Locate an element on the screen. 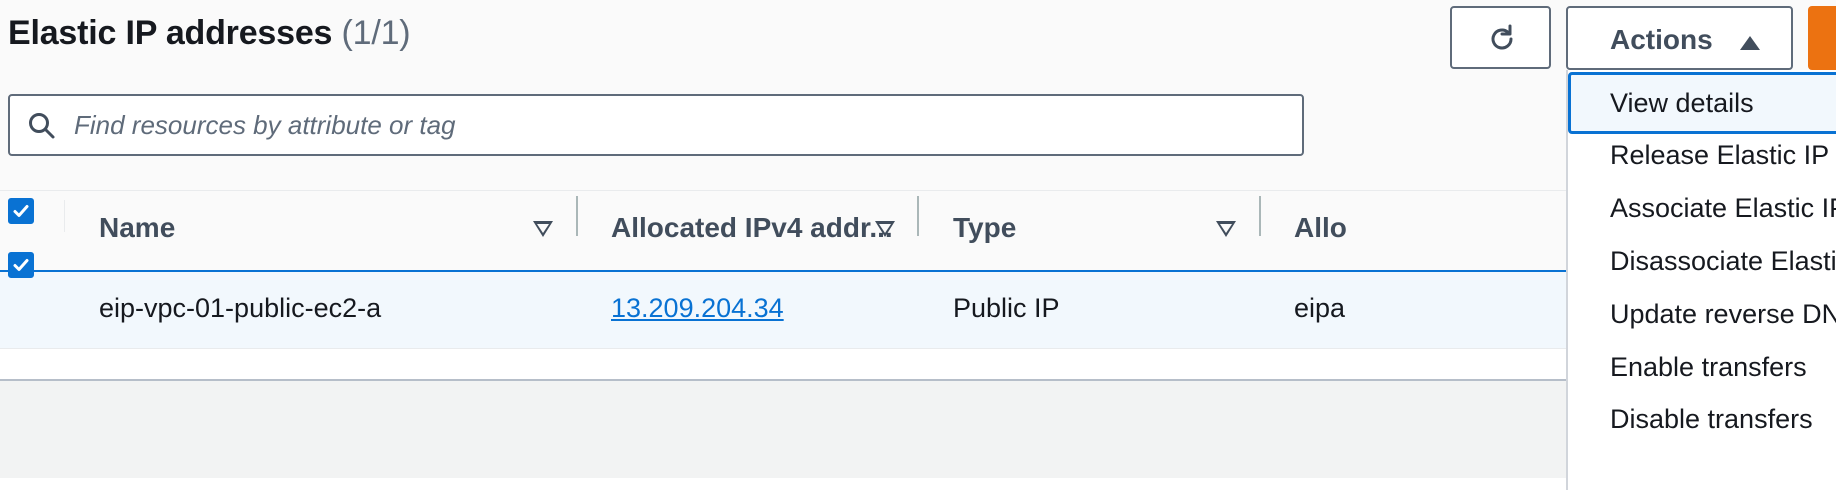 The width and height of the screenshot is (1836, 490). search-icon is located at coordinates (42, 126).